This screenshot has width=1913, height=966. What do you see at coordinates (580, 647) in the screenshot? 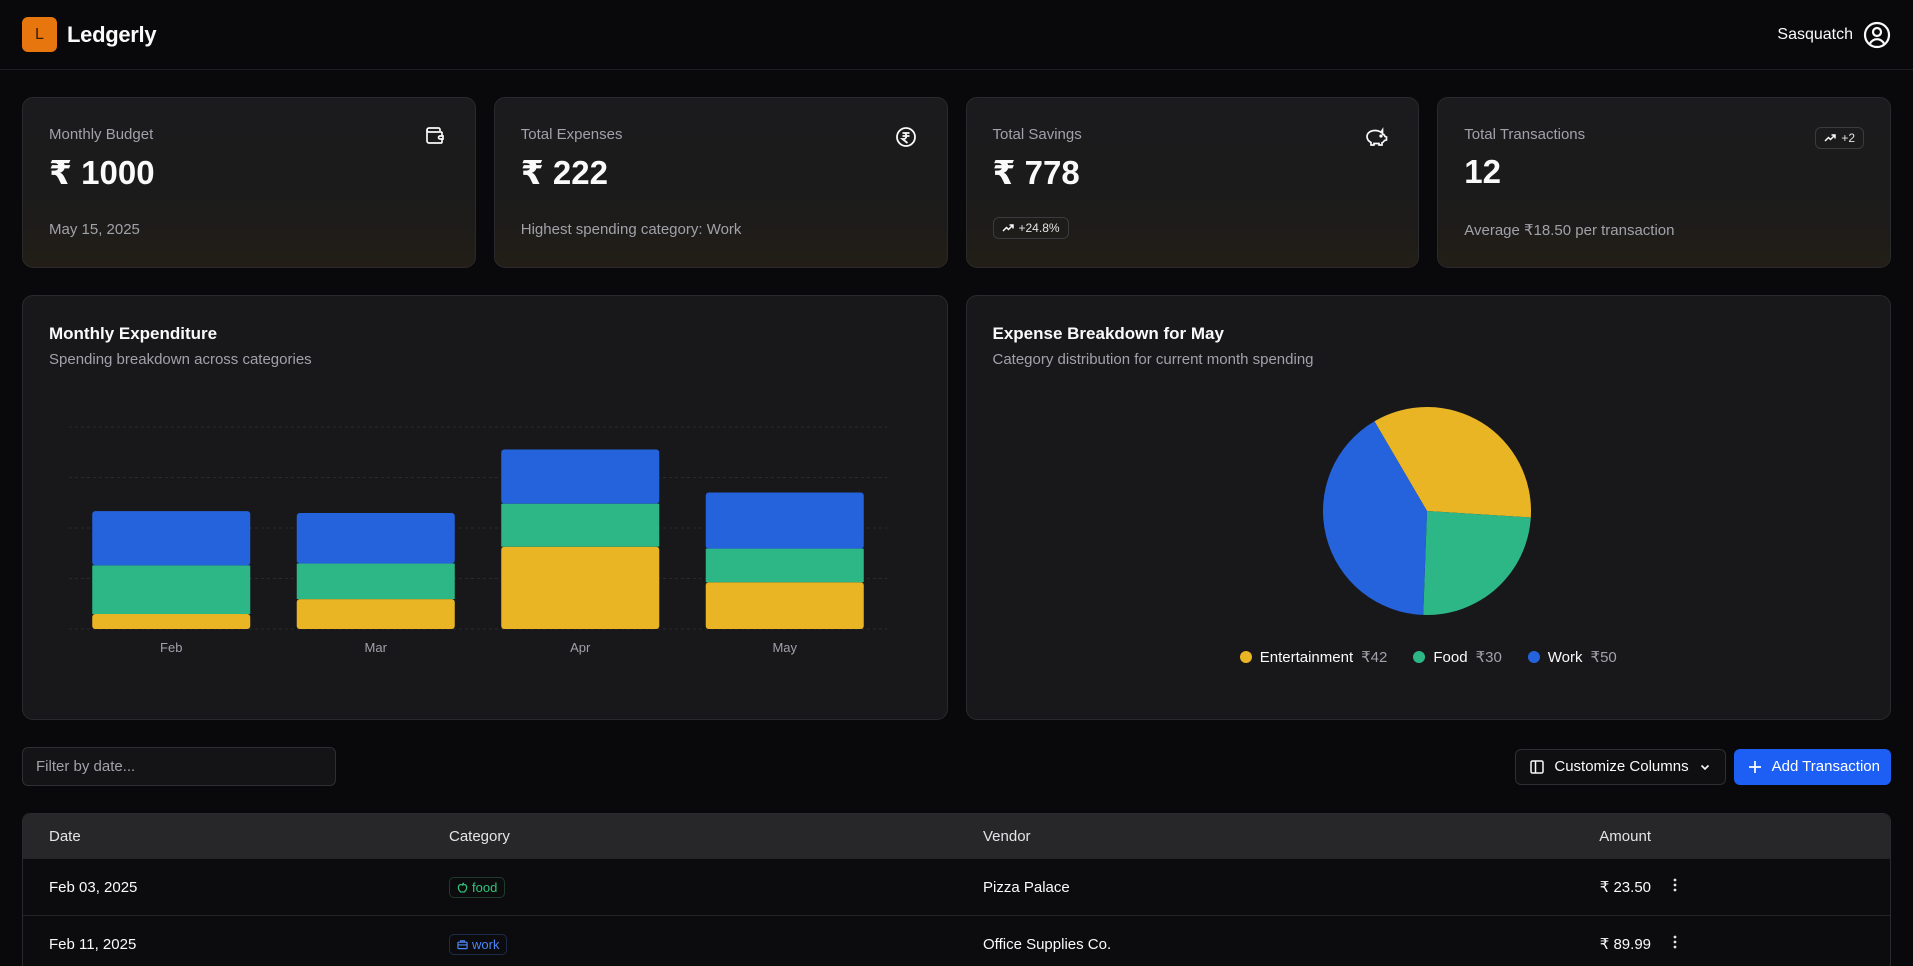
I see `x-tick-label: Apr` at bounding box center [580, 647].